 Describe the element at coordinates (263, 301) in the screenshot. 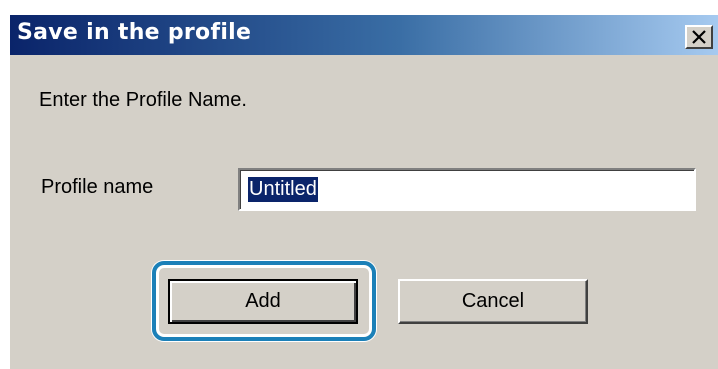

I see `add-button: Add` at that location.